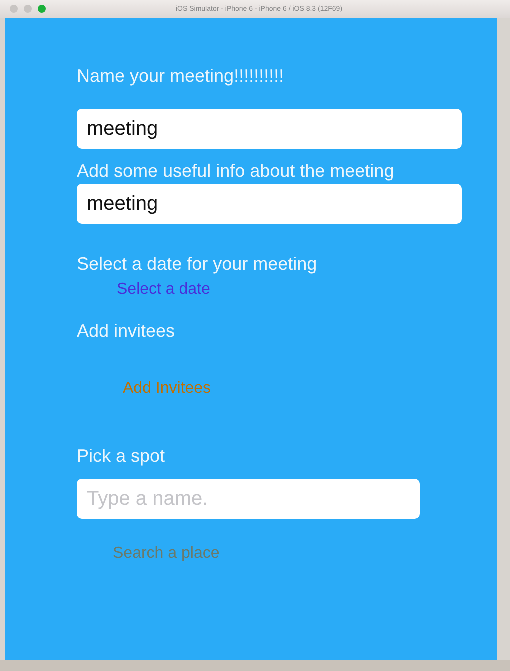 Image resolution: width=510 pixels, height=671 pixels. What do you see at coordinates (248, 499) in the screenshot?
I see `text-field: Type a name.` at bounding box center [248, 499].